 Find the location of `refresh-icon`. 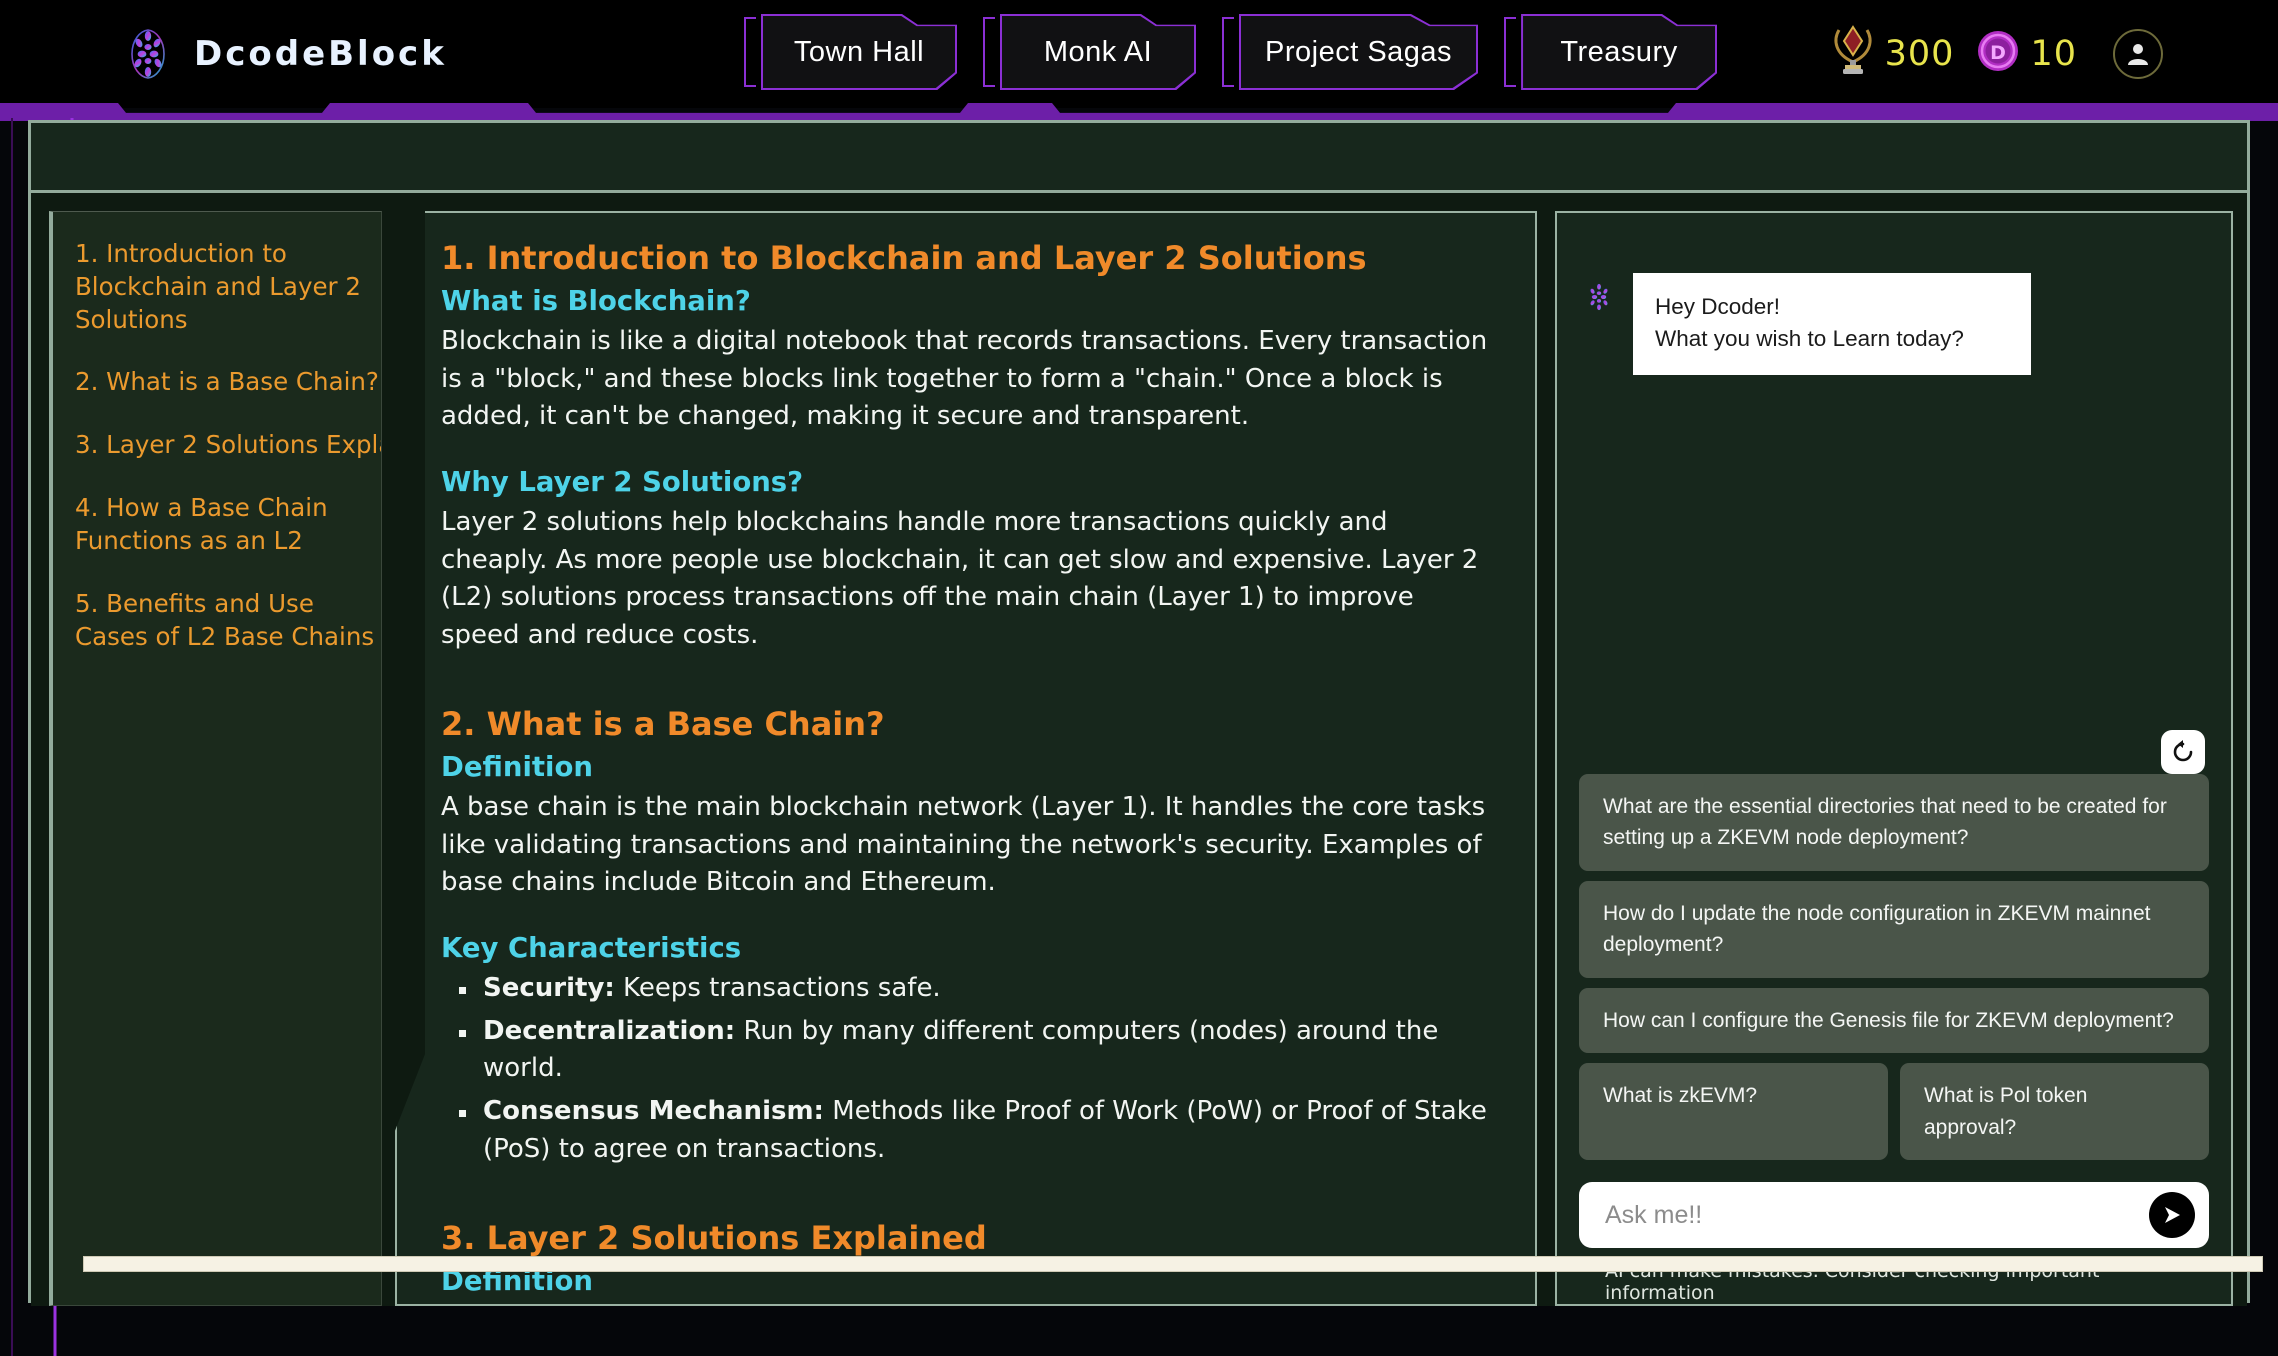

refresh-icon is located at coordinates (2183, 751).